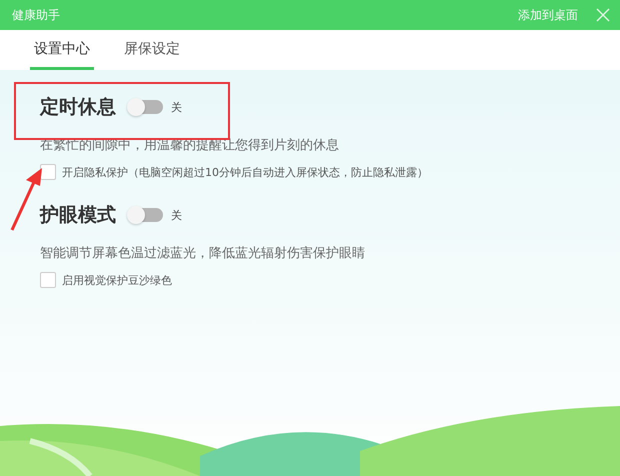  Describe the element at coordinates (203, 253) in the screenshot. I see `section-description: 智能调节屏幕色温过滤蓝光，降低蓝光辐射伤害保护眼睛` at that location.